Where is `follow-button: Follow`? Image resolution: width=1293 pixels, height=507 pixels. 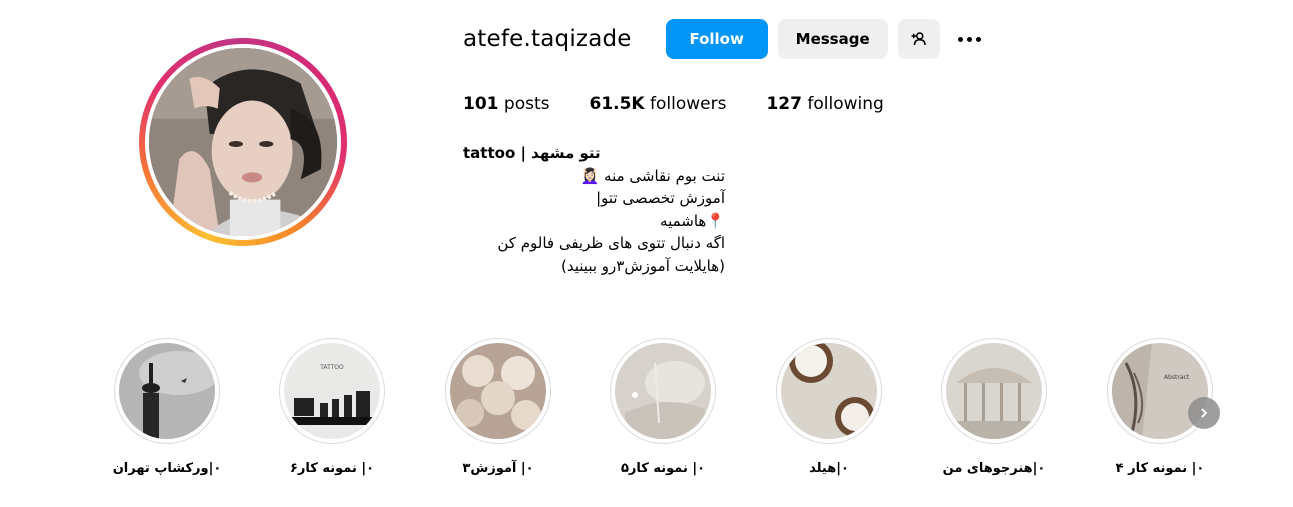
follow-button: Follow is located at coordinates (716, 39).